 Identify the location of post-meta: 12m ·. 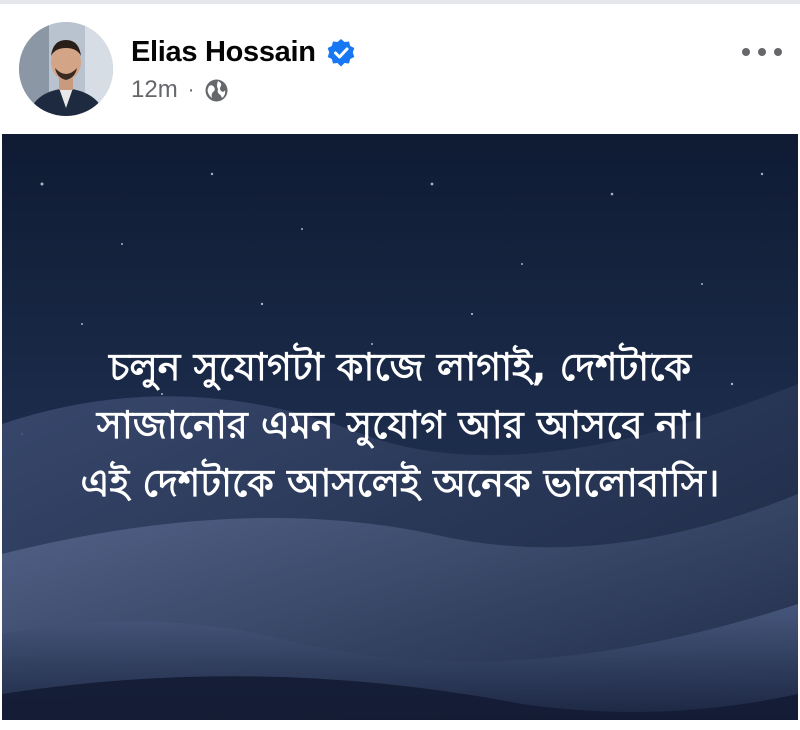
(180, 90).